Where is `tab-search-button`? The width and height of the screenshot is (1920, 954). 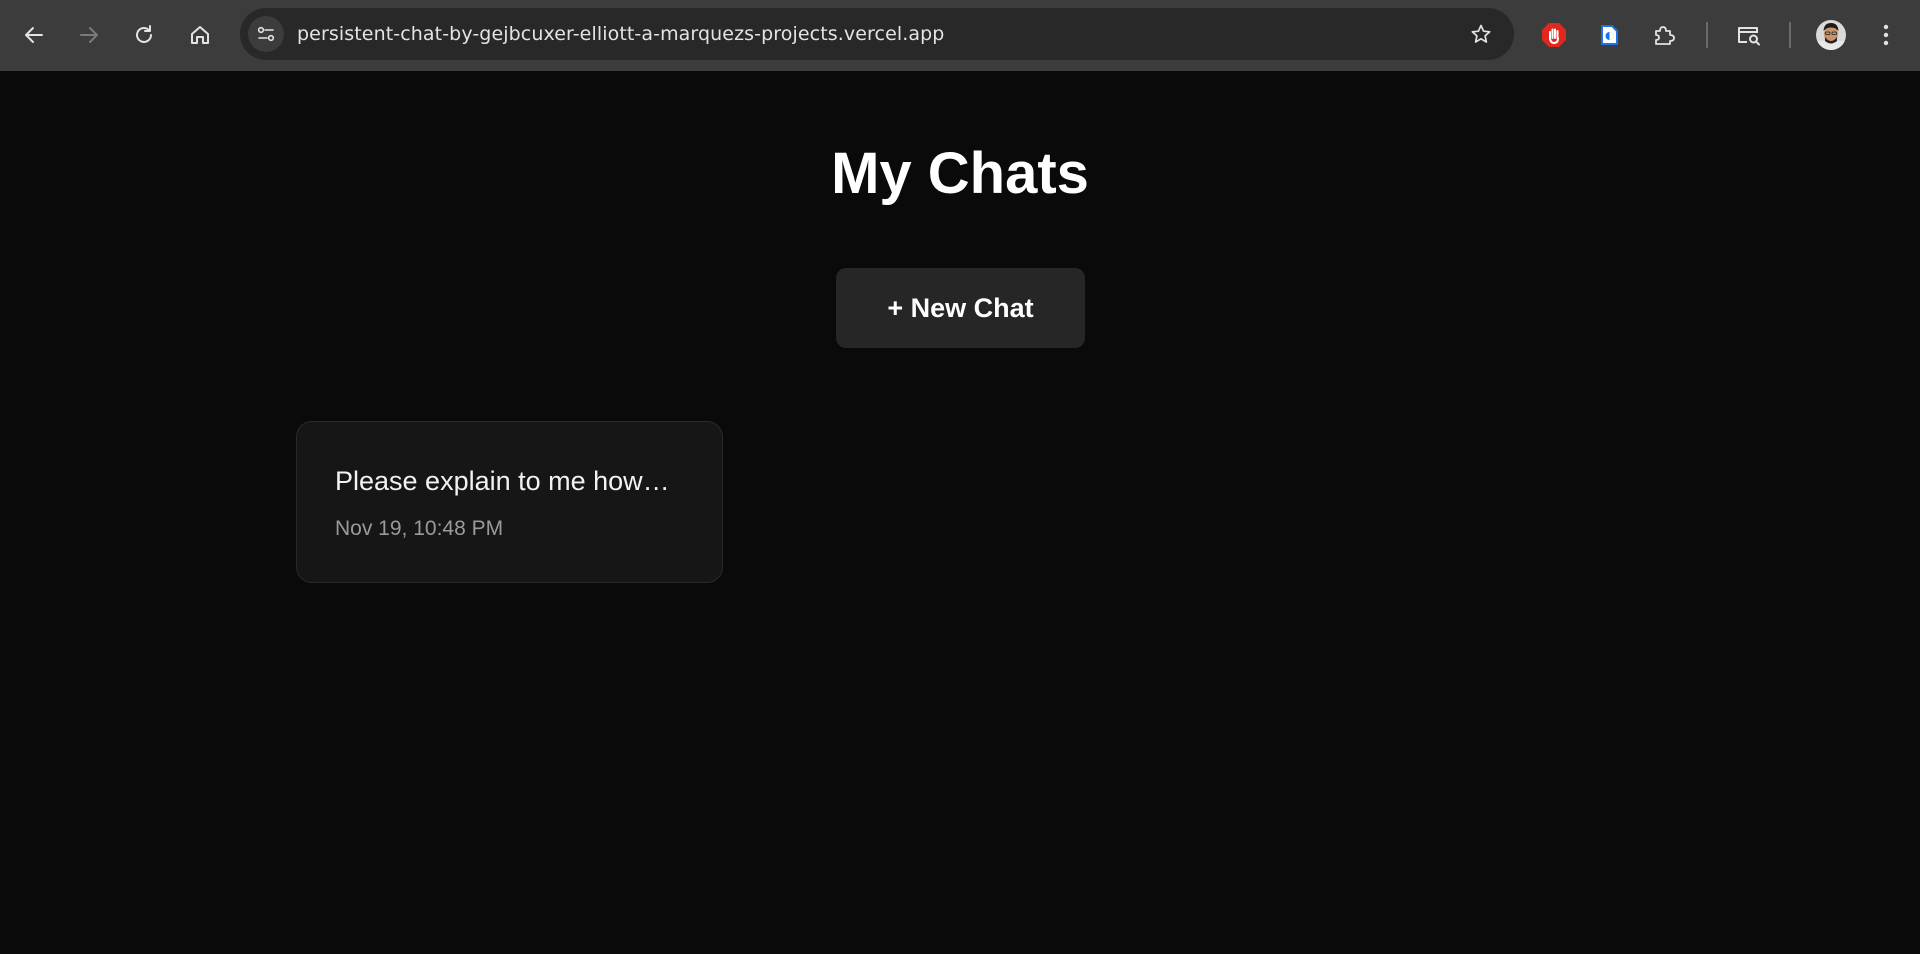
tab-search-button is located at coordinates (1749, 35).